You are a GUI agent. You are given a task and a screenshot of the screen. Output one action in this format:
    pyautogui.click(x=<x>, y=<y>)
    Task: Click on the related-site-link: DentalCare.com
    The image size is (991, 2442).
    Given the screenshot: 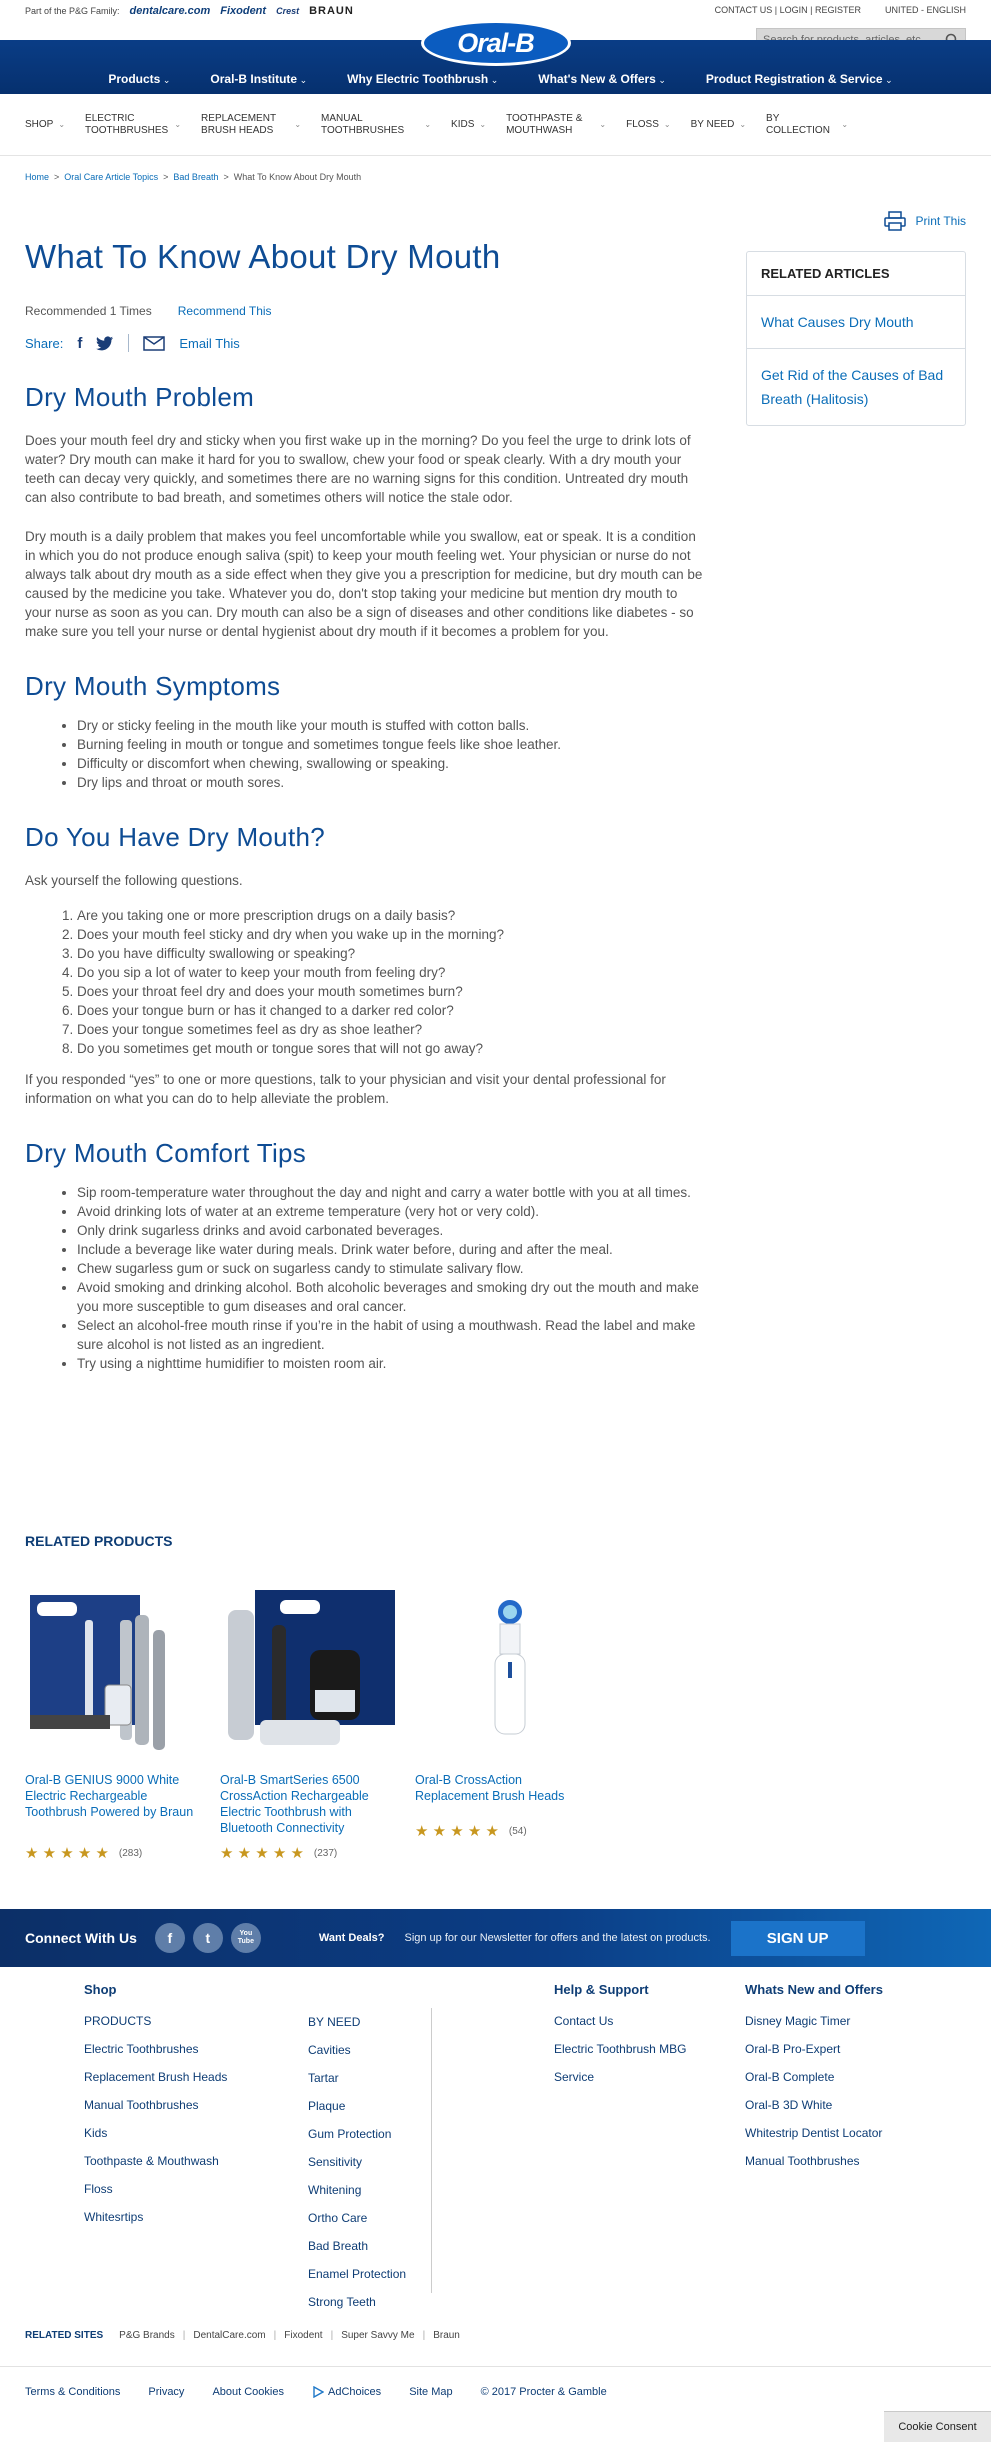 What is the action you would take?
    pyautogui.click(x=229, y=2335)
    